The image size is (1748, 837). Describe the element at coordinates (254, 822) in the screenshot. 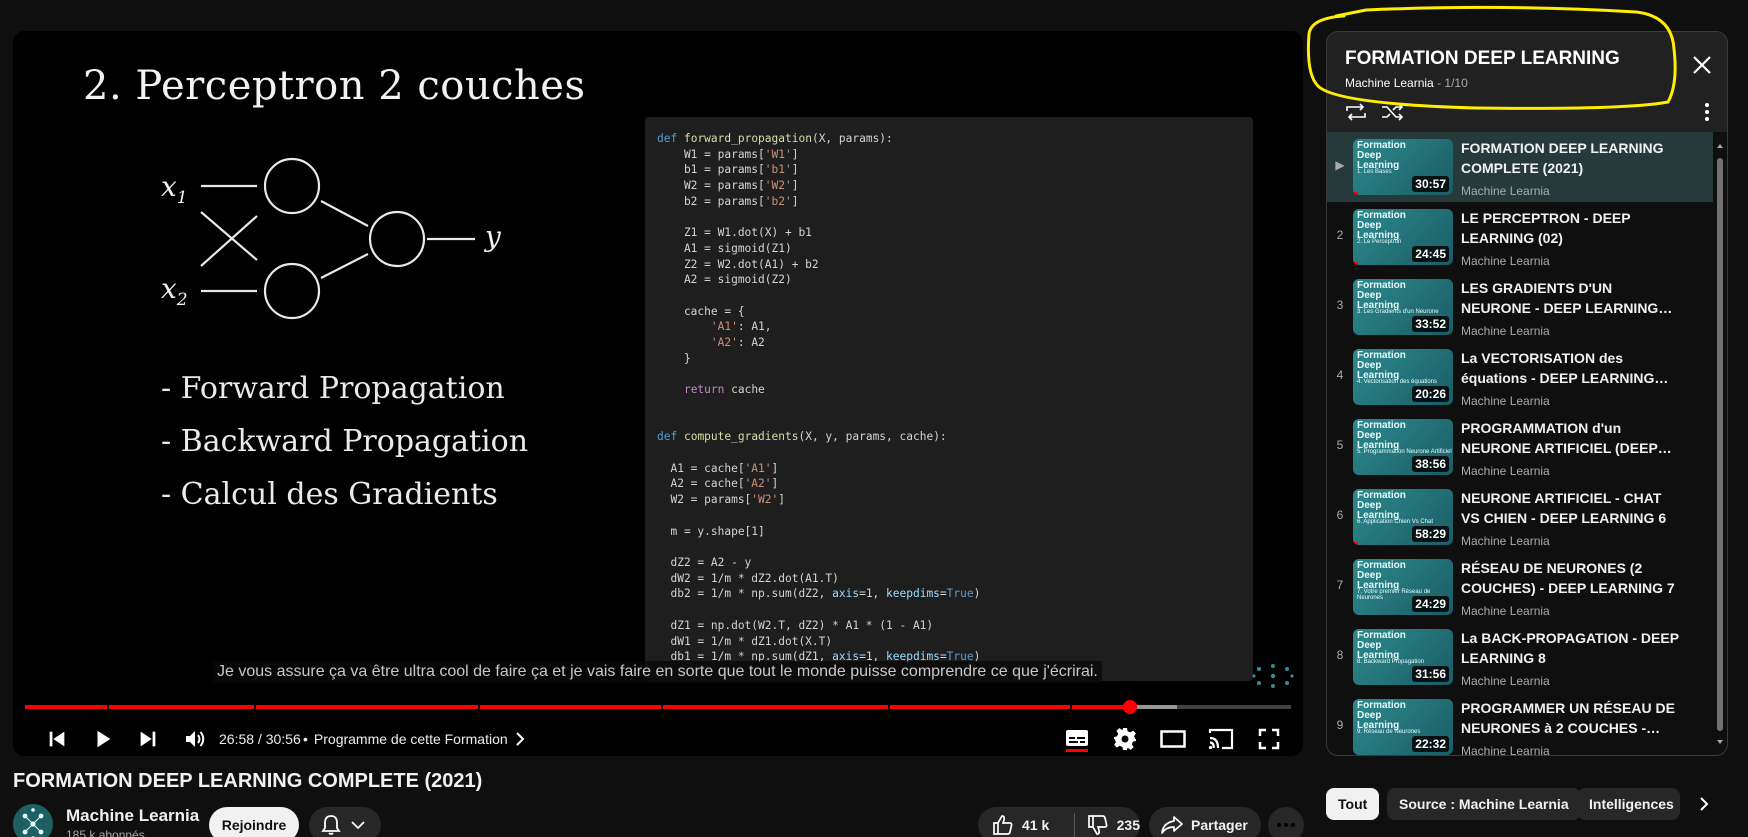

I see `join-button: Rejoindre` at that location.